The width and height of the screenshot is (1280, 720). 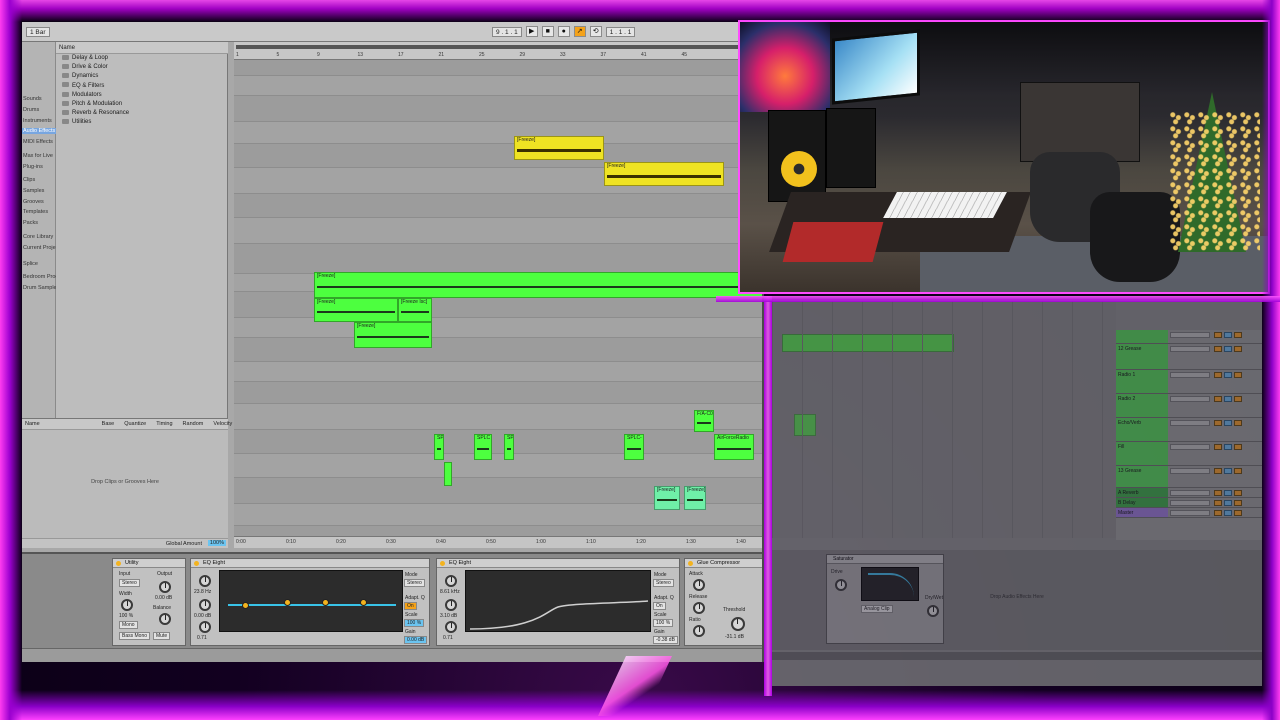 What do you see at coordinates (448, 474) in the screenshot?
I see `arrangement-clip-small` at bounding box center [448, 474].